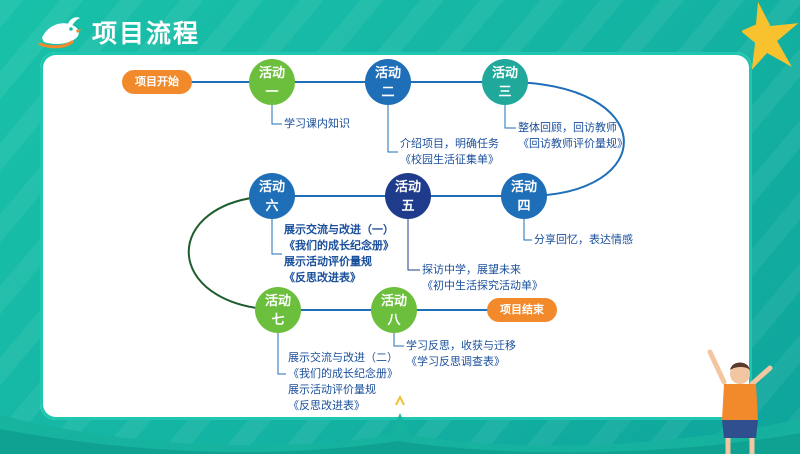 This screenshot has height=454, width=800. What do you see at coordinates (407, 206) in the screenshot?
I see `svg-text: 五` at bounding box center [407, 206].